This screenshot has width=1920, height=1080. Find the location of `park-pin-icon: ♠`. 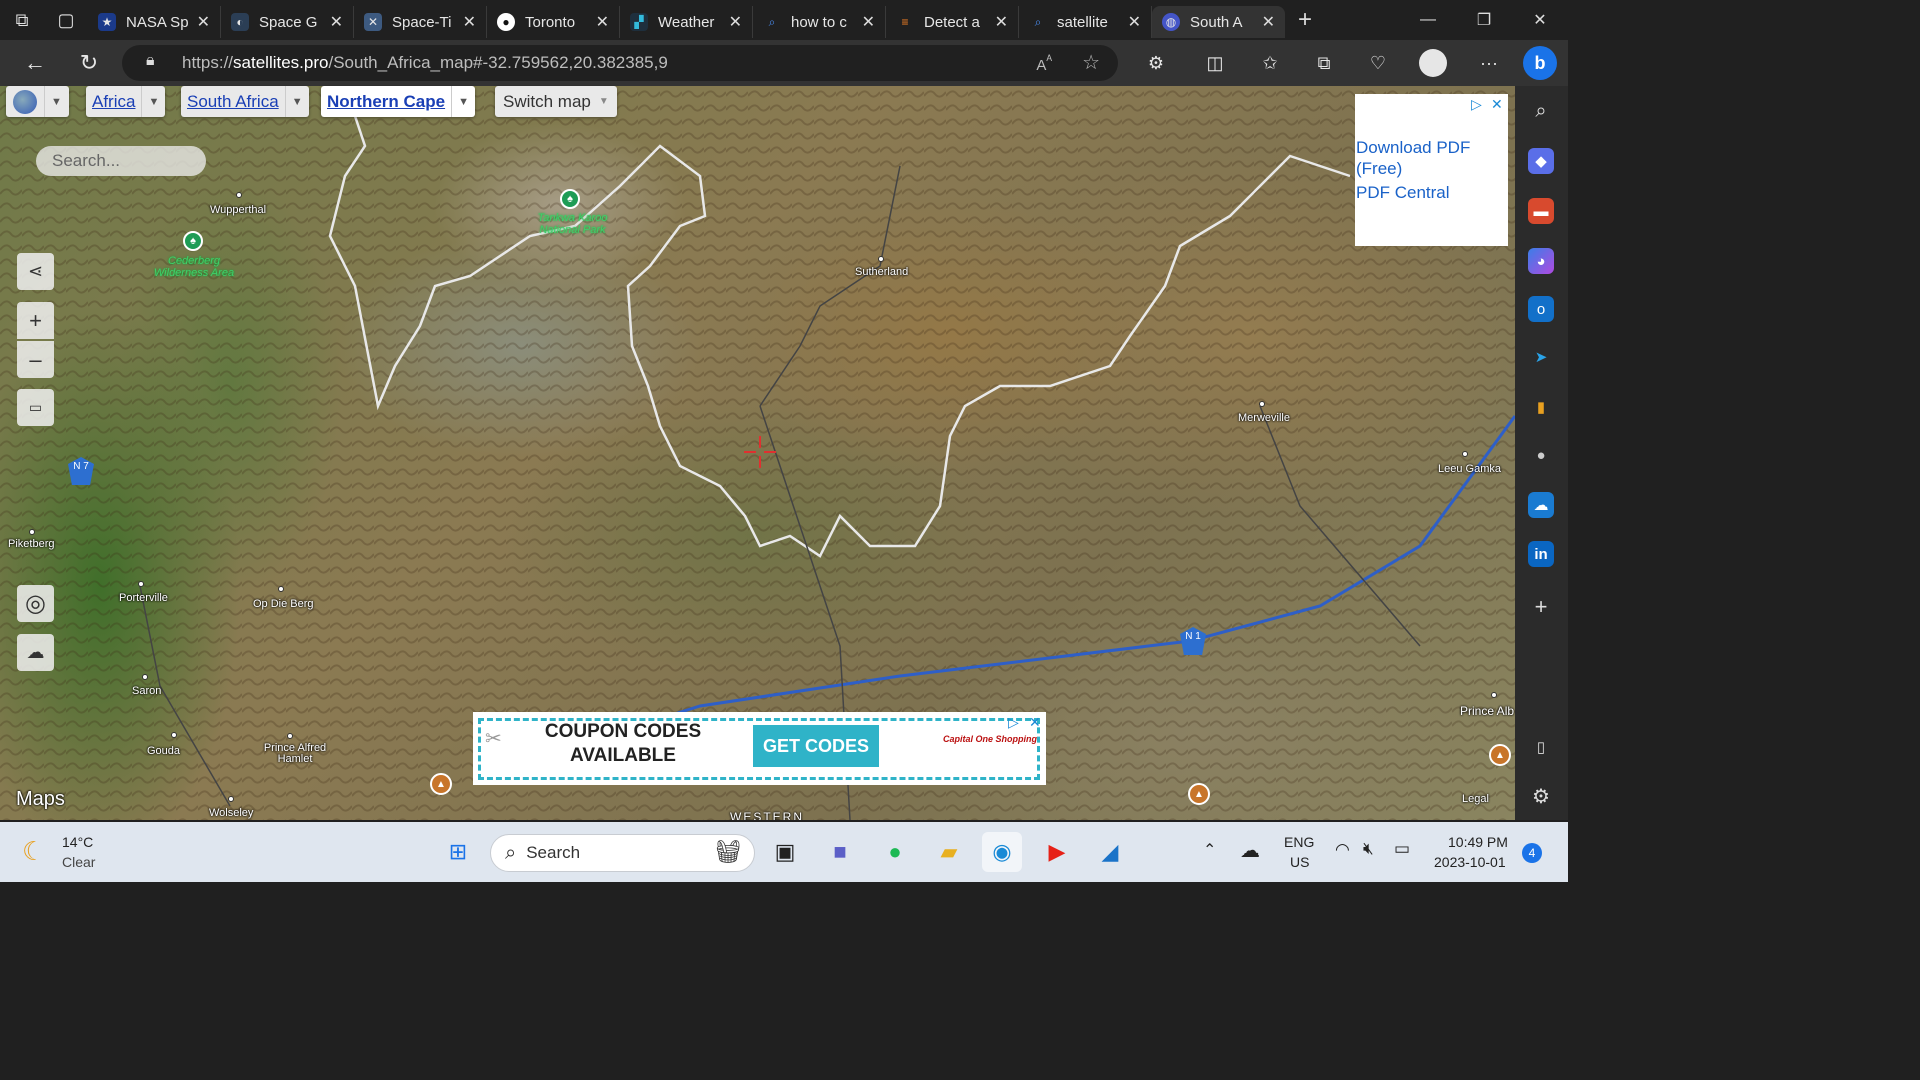

park-pin-icon: ♠ is located at coordinates (570, 199).